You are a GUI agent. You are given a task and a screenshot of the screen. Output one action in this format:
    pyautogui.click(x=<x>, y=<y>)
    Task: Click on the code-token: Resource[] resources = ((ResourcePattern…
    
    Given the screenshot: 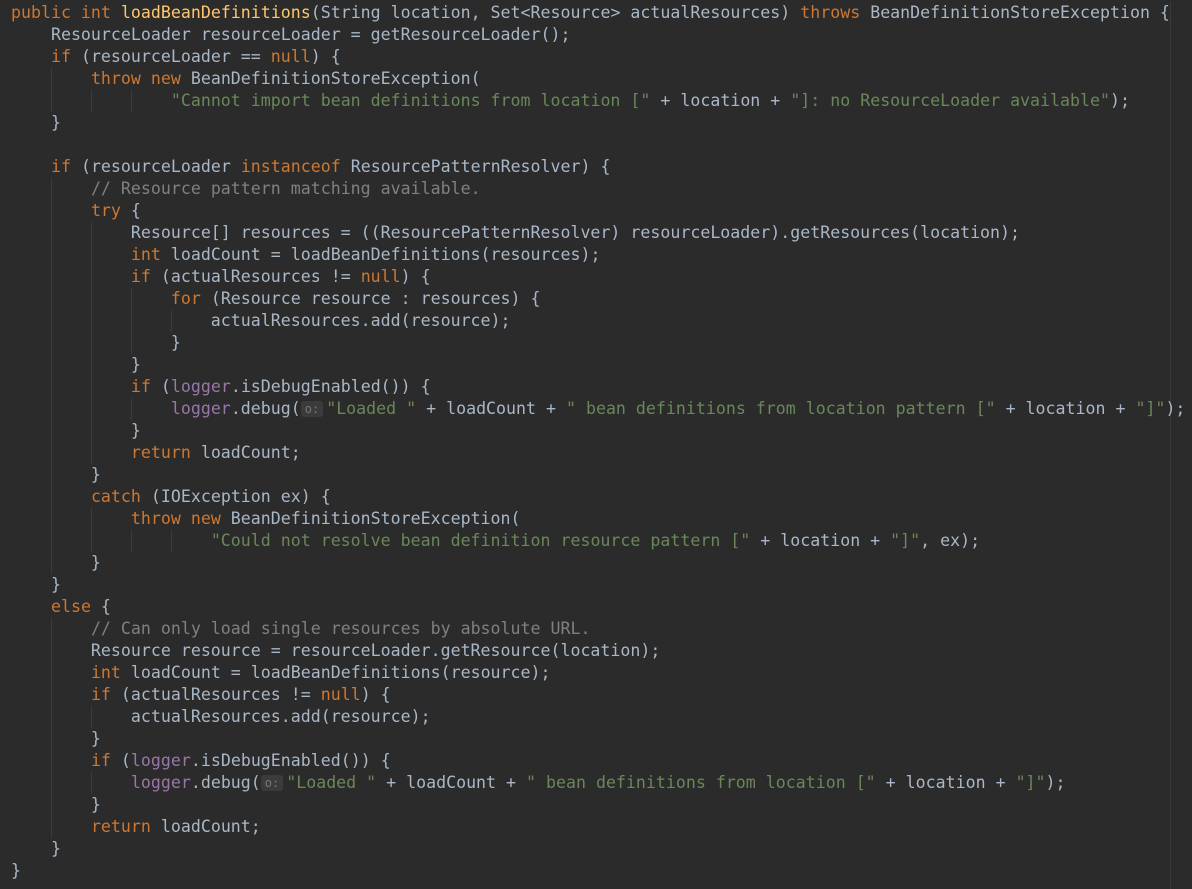 What is the action you would take?
    pyautogui.click(x=516, y=232)
    